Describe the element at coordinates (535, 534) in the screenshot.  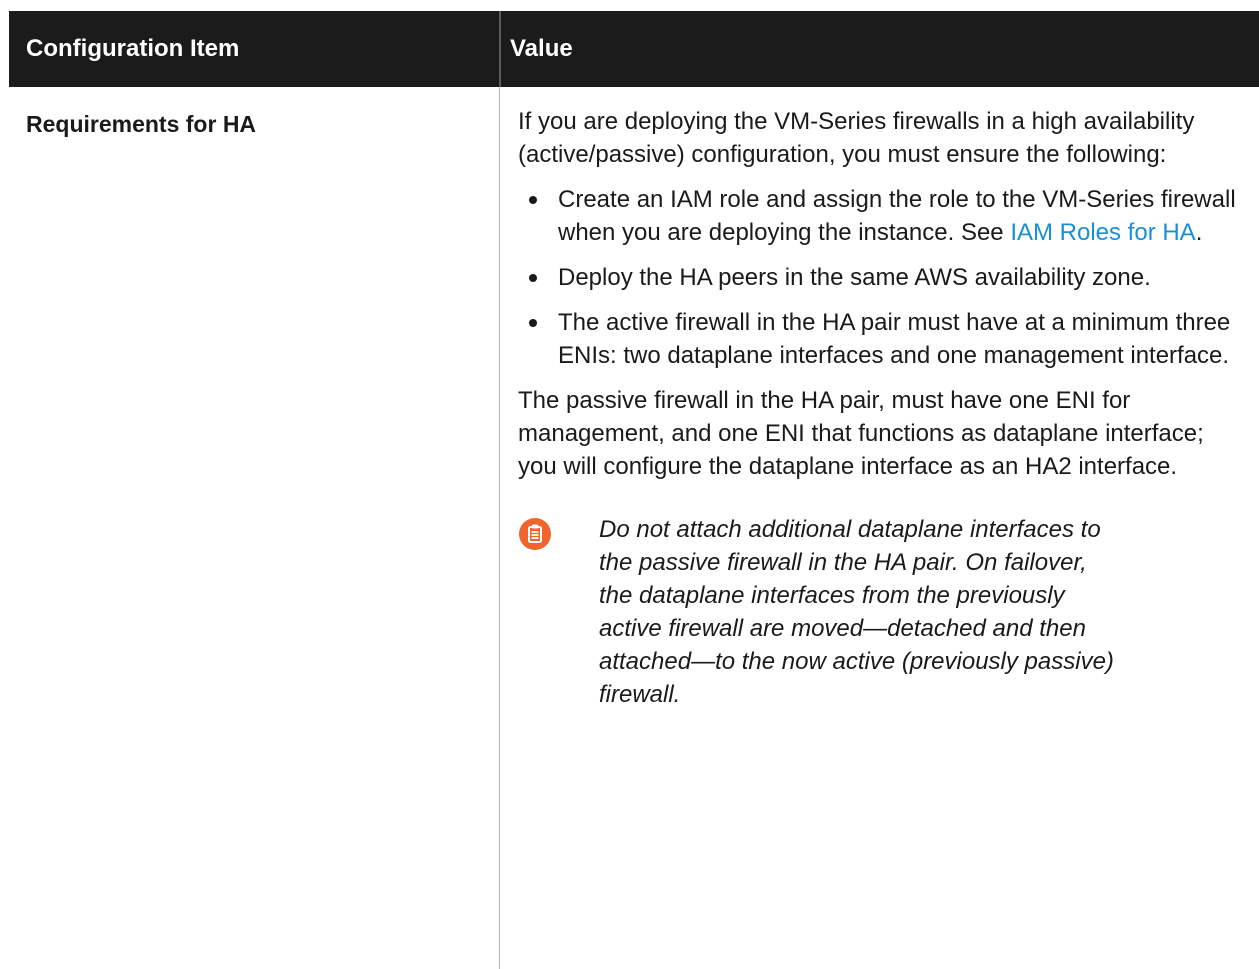
I see `clipboard-note-icon` at that location.